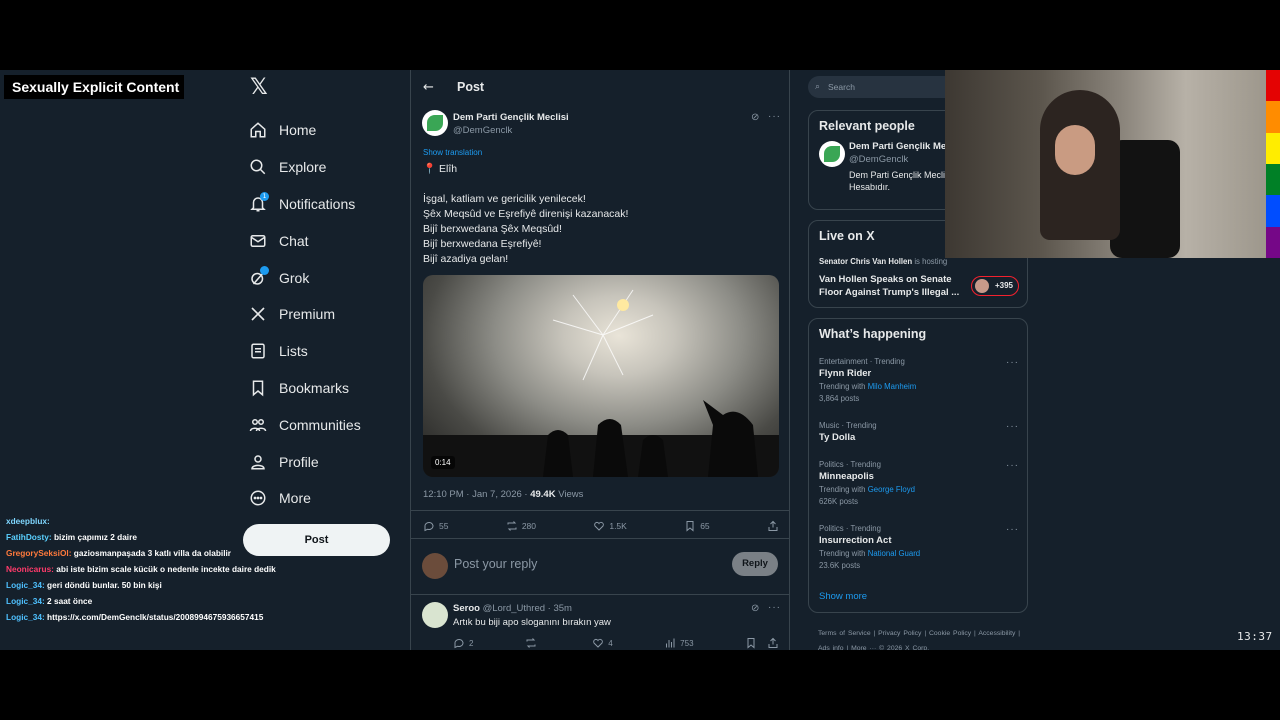 The image size is (1280, 720). I want to click on live-listener-count: +395, so click(995, 286).